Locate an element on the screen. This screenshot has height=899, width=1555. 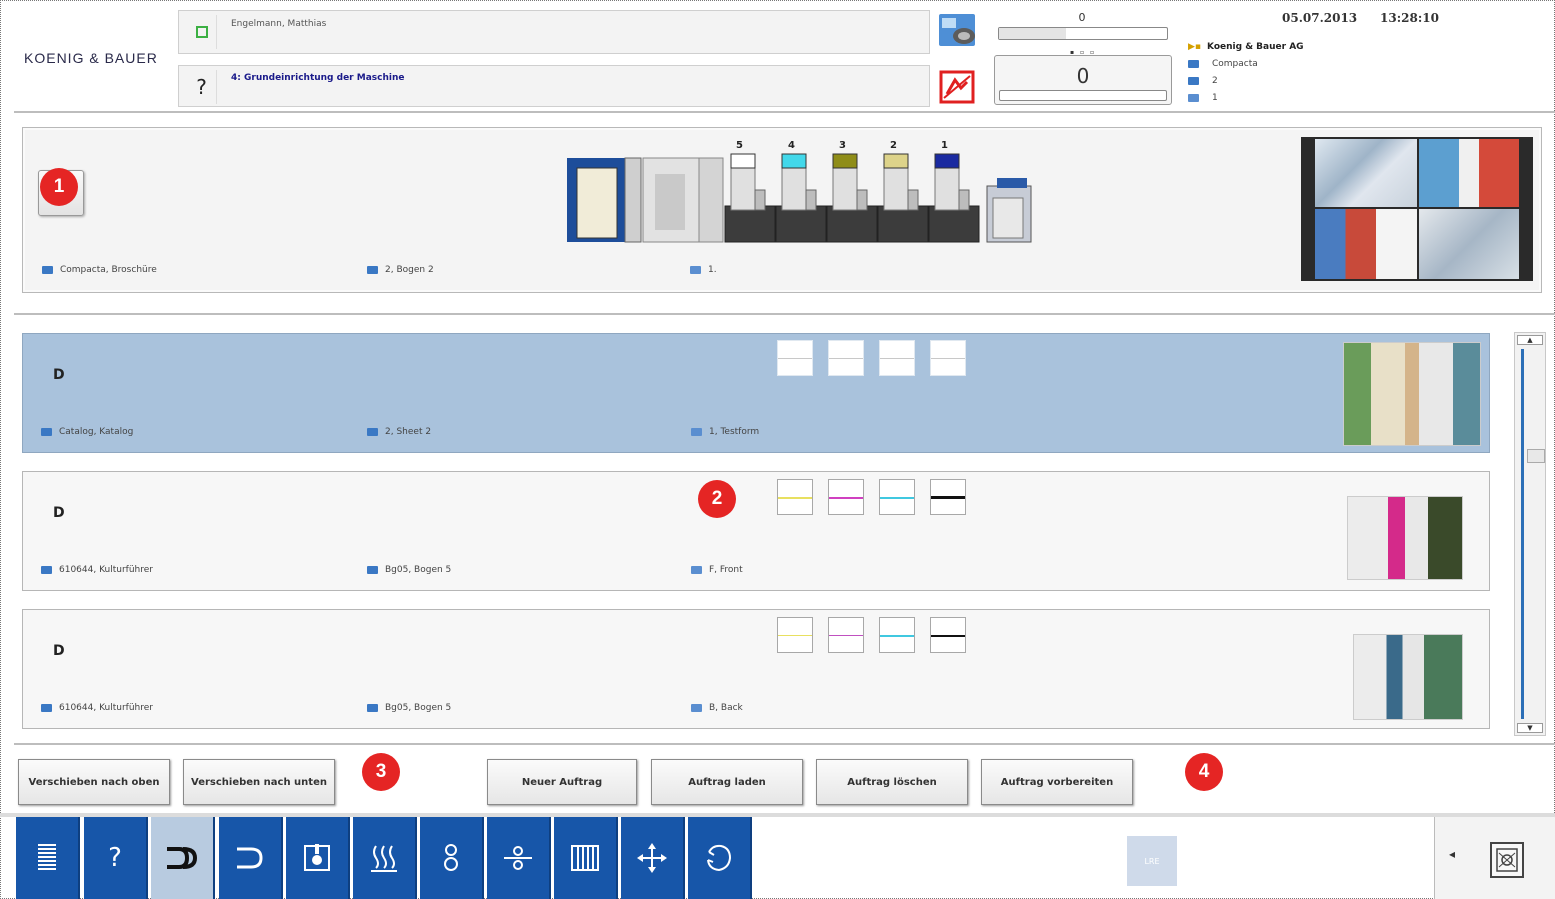
plate-icon is located at coordinates (586, 858).